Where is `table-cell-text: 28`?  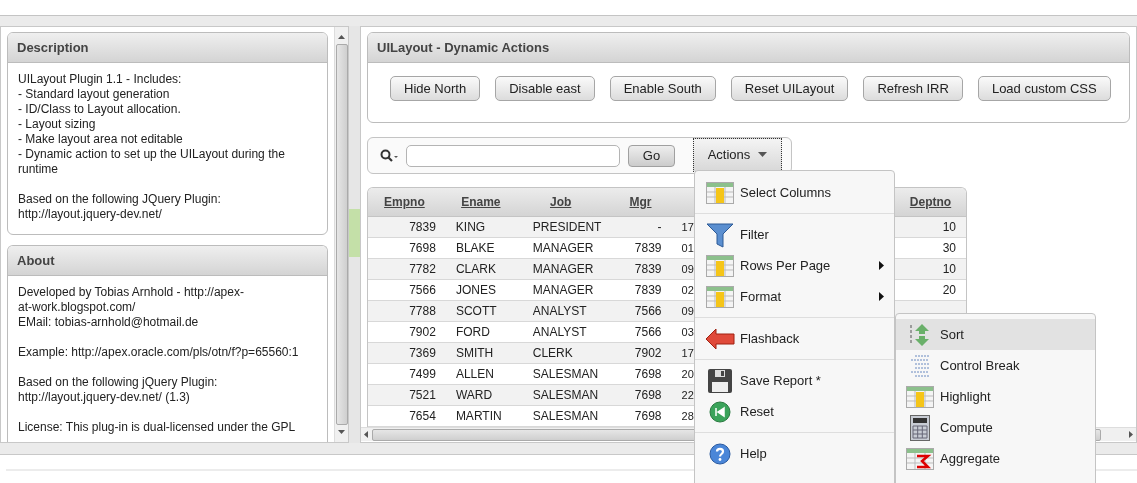 table-cell-text: 28 is located at coordinates (687, 416).